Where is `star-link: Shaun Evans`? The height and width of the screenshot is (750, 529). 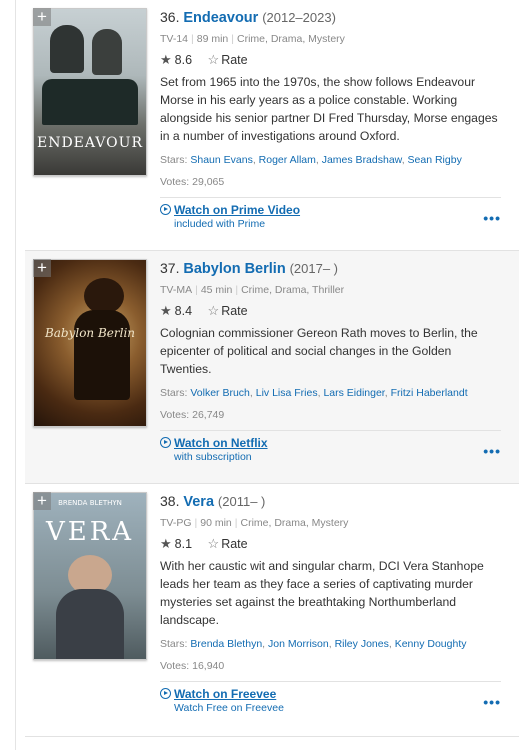
star-link: Shaun Evans is located at coordinates (221, 160).